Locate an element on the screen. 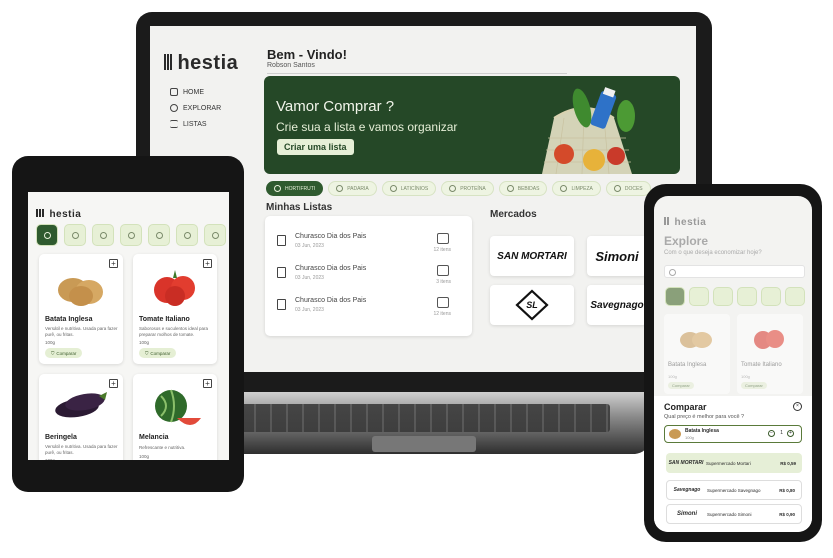  watermelon-image is located at coordinates (178, 407).